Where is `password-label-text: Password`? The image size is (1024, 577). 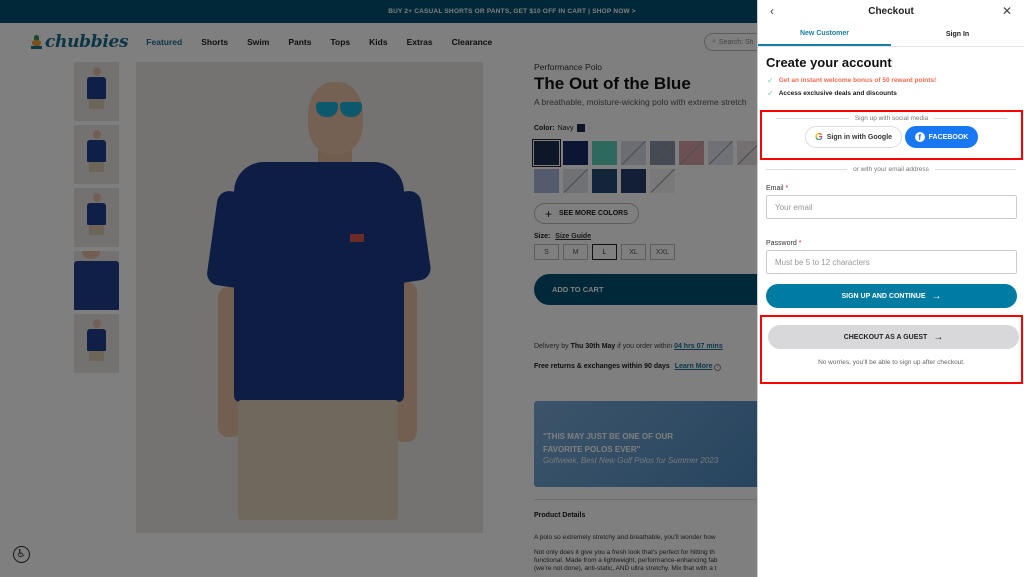 password-label-text: Password is located at coordinates (781, 243).